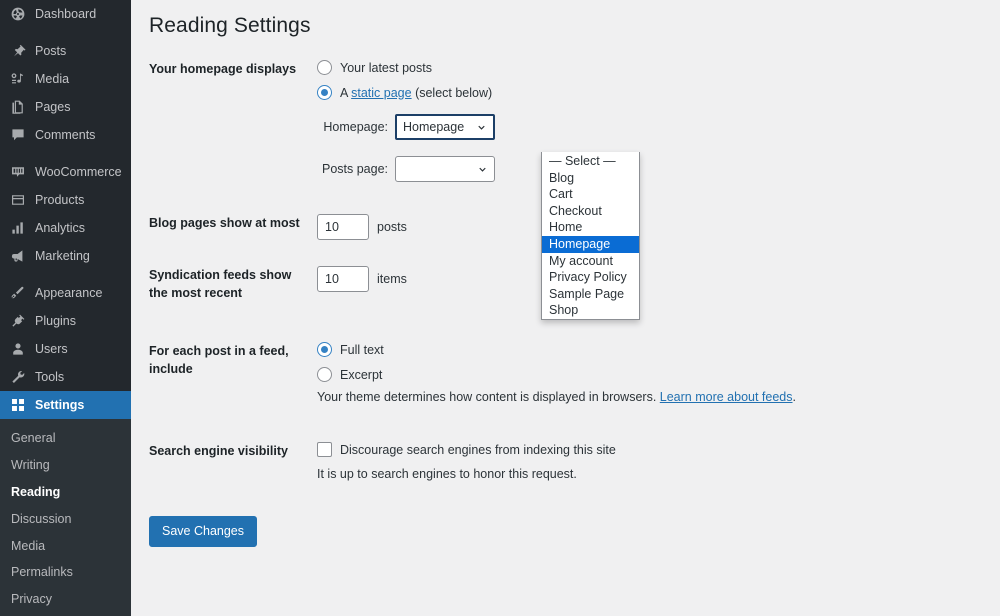 The width and height of the screenshot is (1000, 616). I want to click on sidebar-item-dashboard: Dashboard, so click(65, 14).